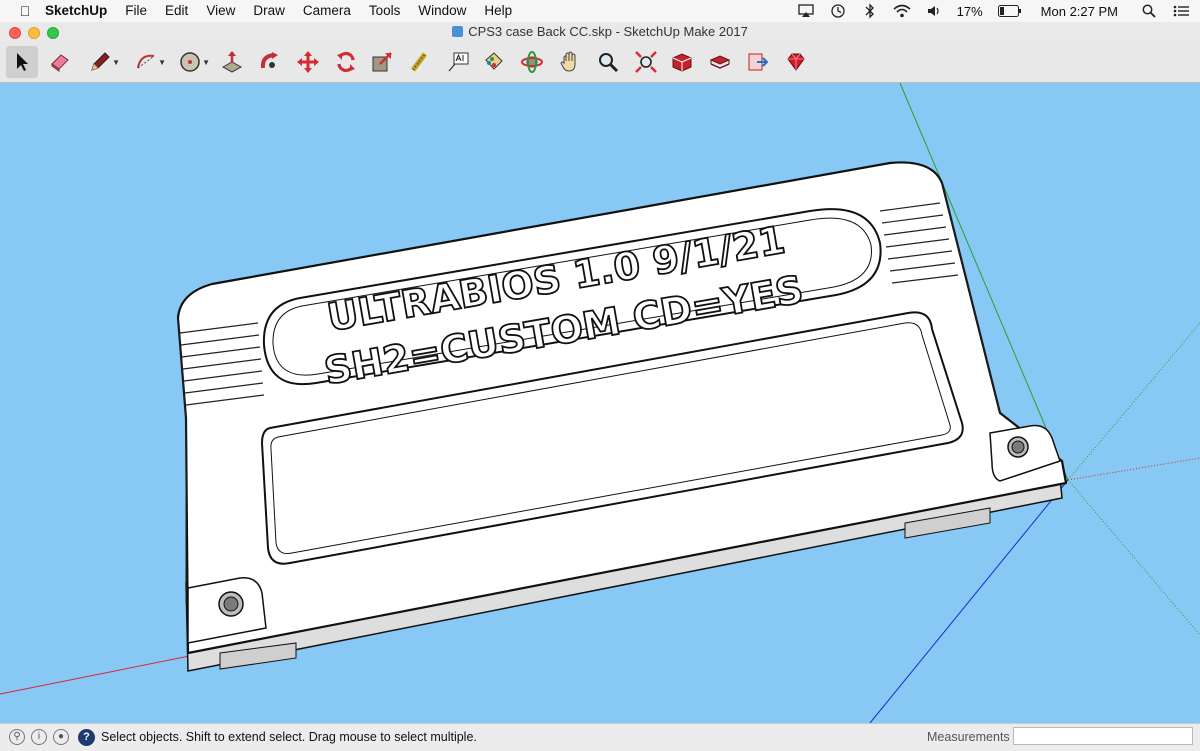  I want to click on rotate-arrows-icon, so click(346, 62).